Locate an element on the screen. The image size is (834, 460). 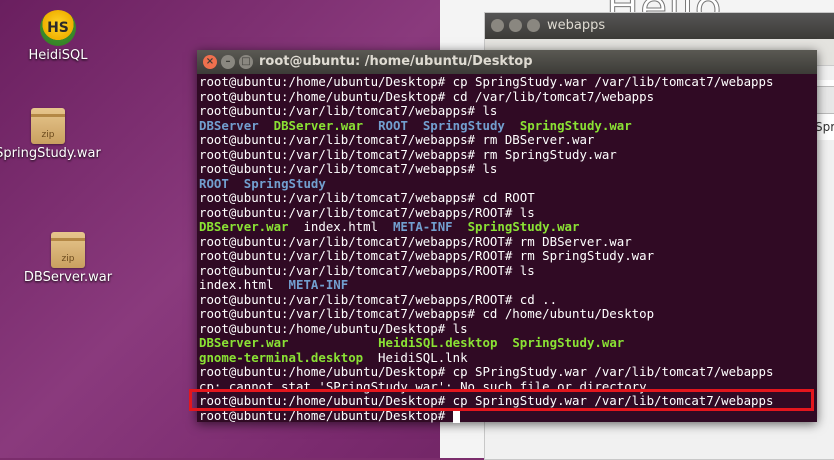
terminal-line: index.html META-INF is located at coordinates (508, 285).